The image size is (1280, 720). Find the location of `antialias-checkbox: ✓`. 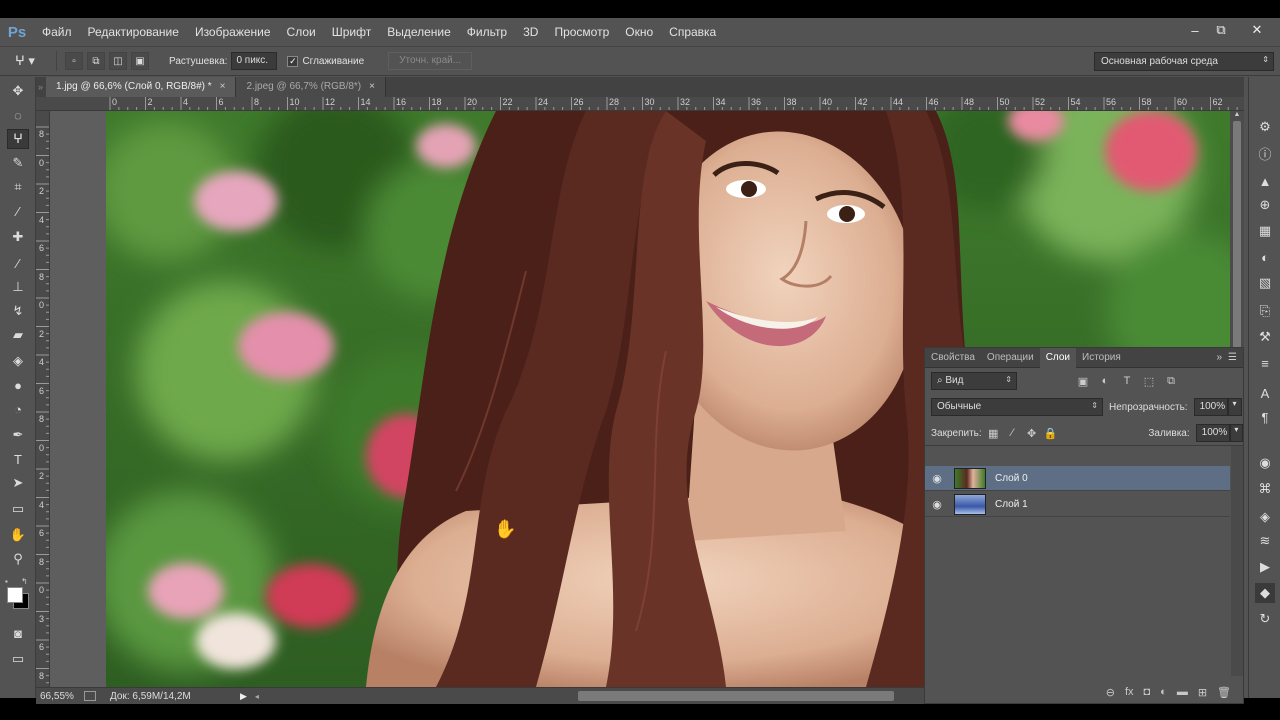

antialias-checkbox: ✓ is located at coordinates (293, 61).